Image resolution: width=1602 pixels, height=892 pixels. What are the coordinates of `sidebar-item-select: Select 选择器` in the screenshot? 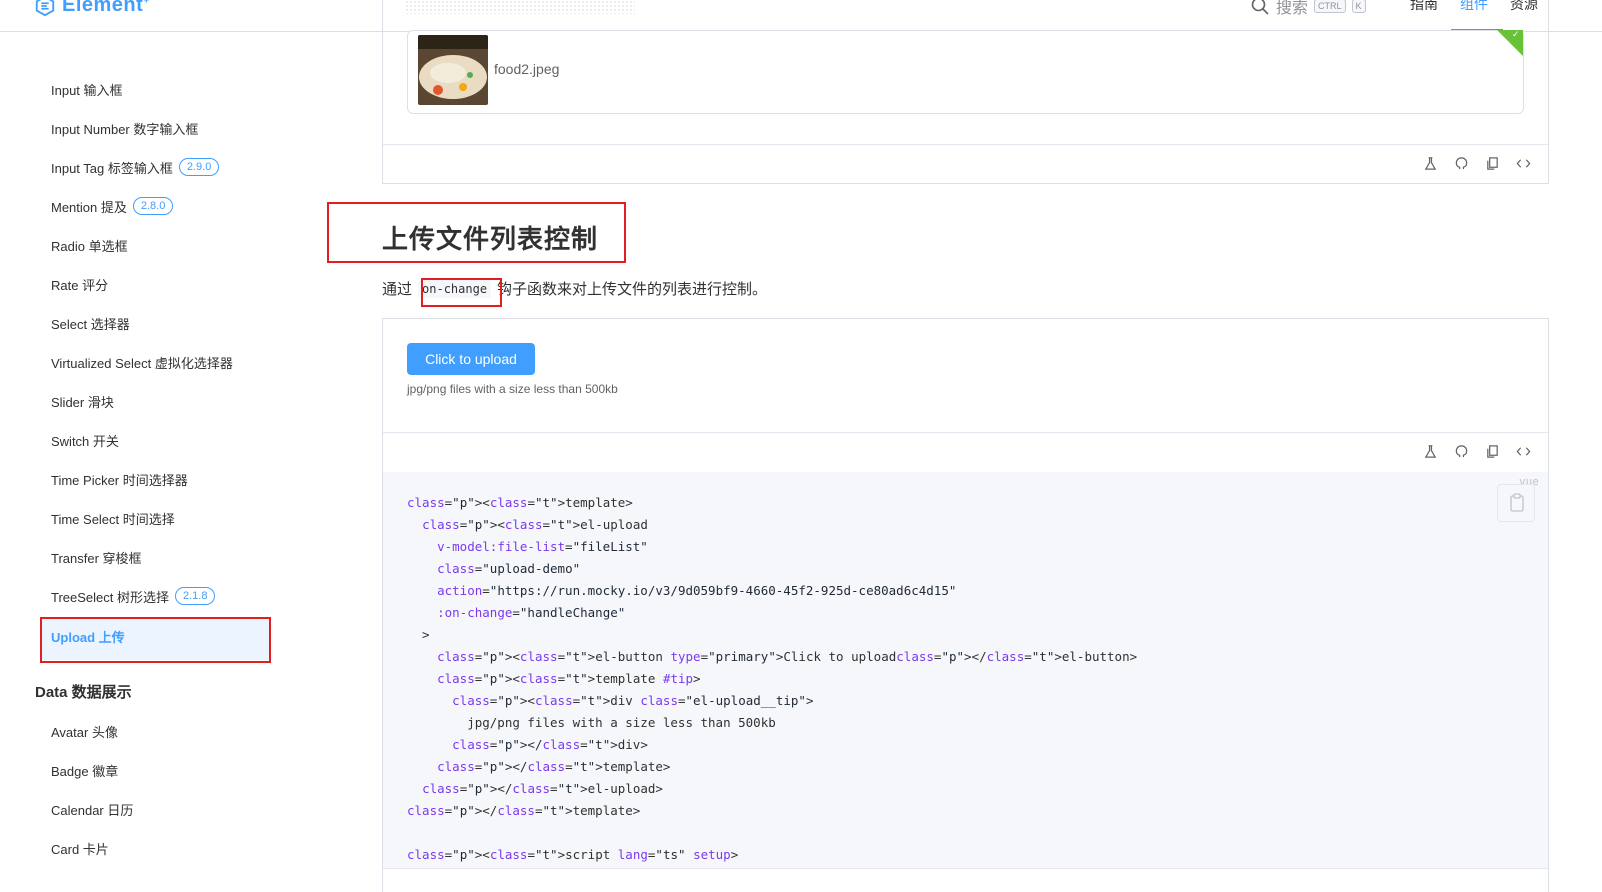 It's located at (90, 323).